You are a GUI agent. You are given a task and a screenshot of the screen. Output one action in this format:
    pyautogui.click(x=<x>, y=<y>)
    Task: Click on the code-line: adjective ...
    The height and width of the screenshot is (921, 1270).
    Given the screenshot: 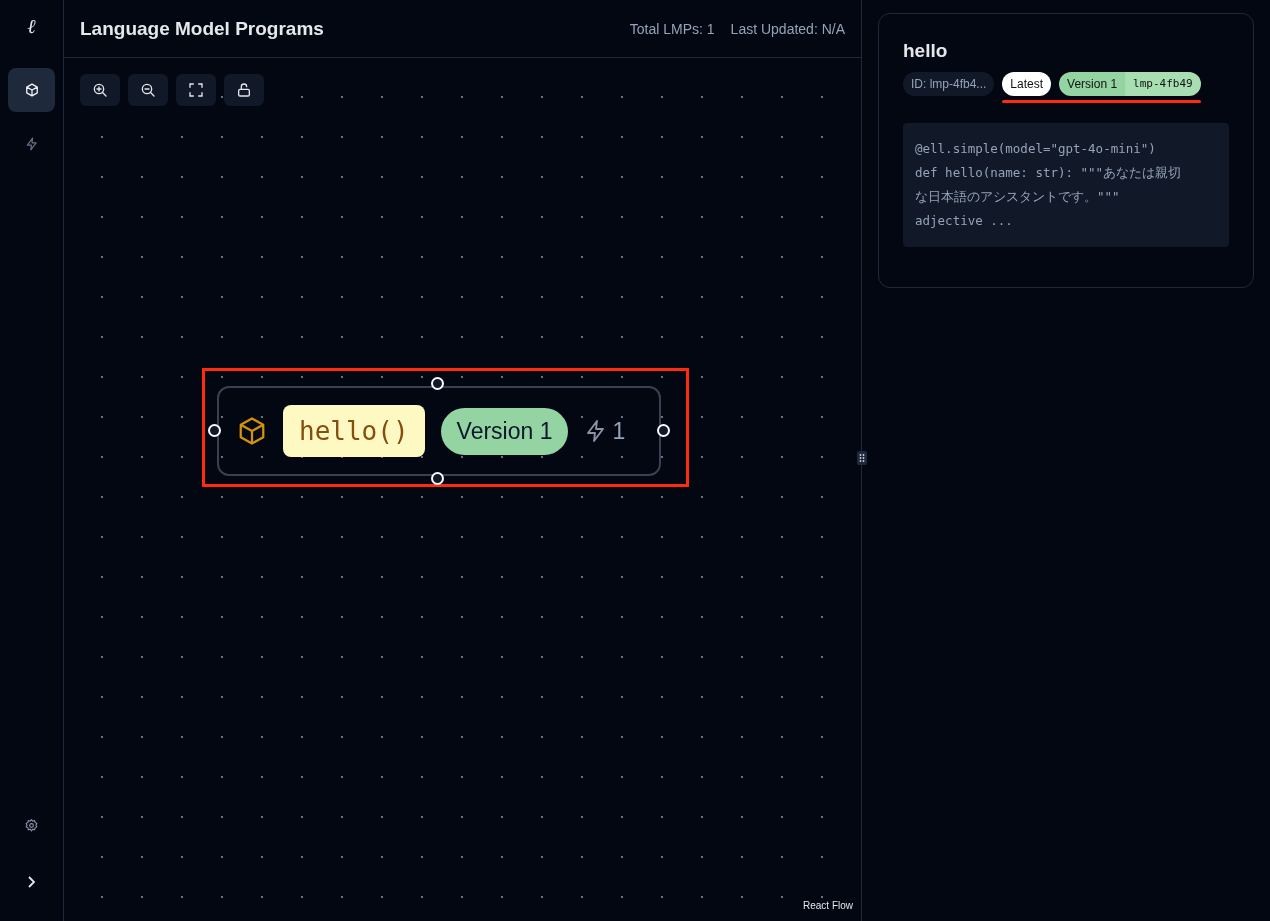 What is the action you would take?
    pyautogui.click(x=964, y=221)
    